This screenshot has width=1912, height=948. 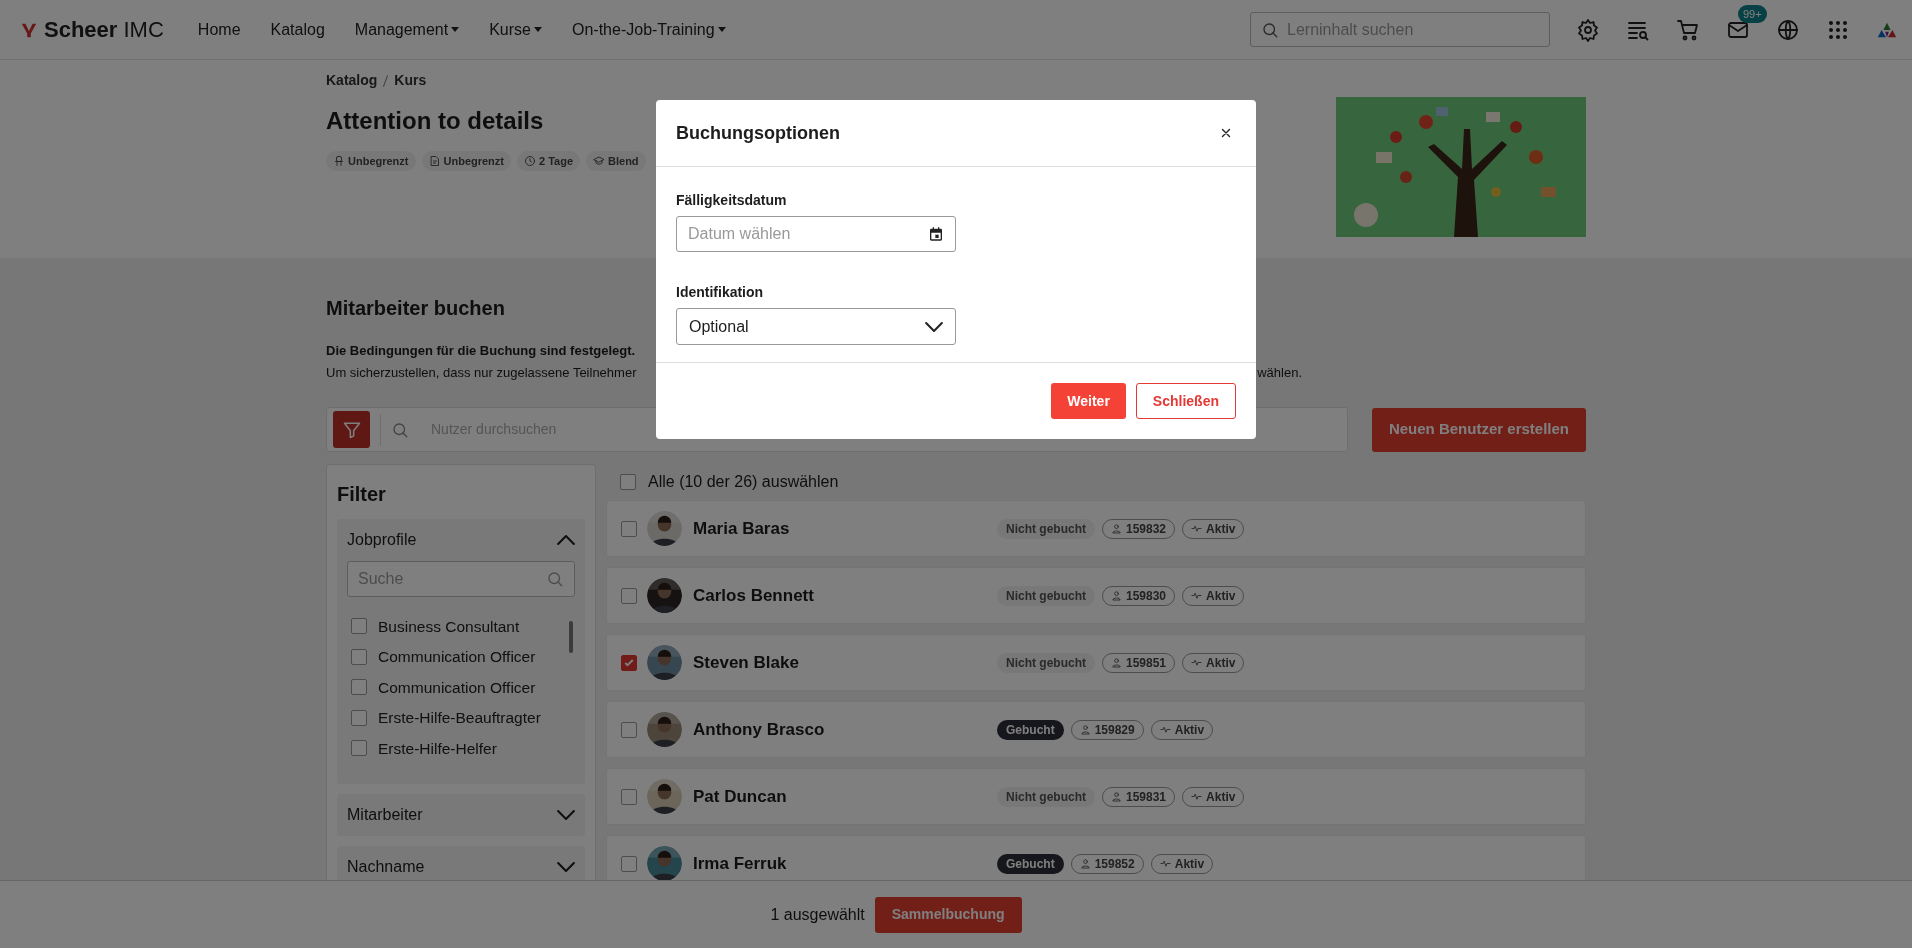 What do you see at coordinates (435, 121) in the screenshot?
I see `page-title: Attention to details` at bounding box center [435, 121].